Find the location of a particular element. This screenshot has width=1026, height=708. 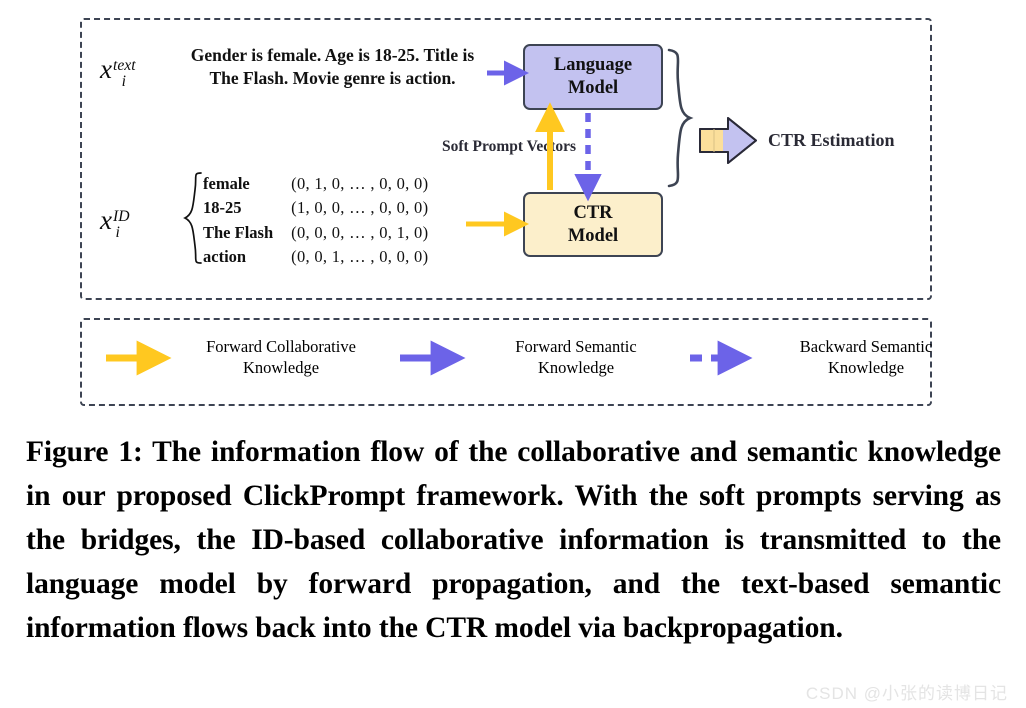

x-text-base: x is located at coordinates (106, 69).